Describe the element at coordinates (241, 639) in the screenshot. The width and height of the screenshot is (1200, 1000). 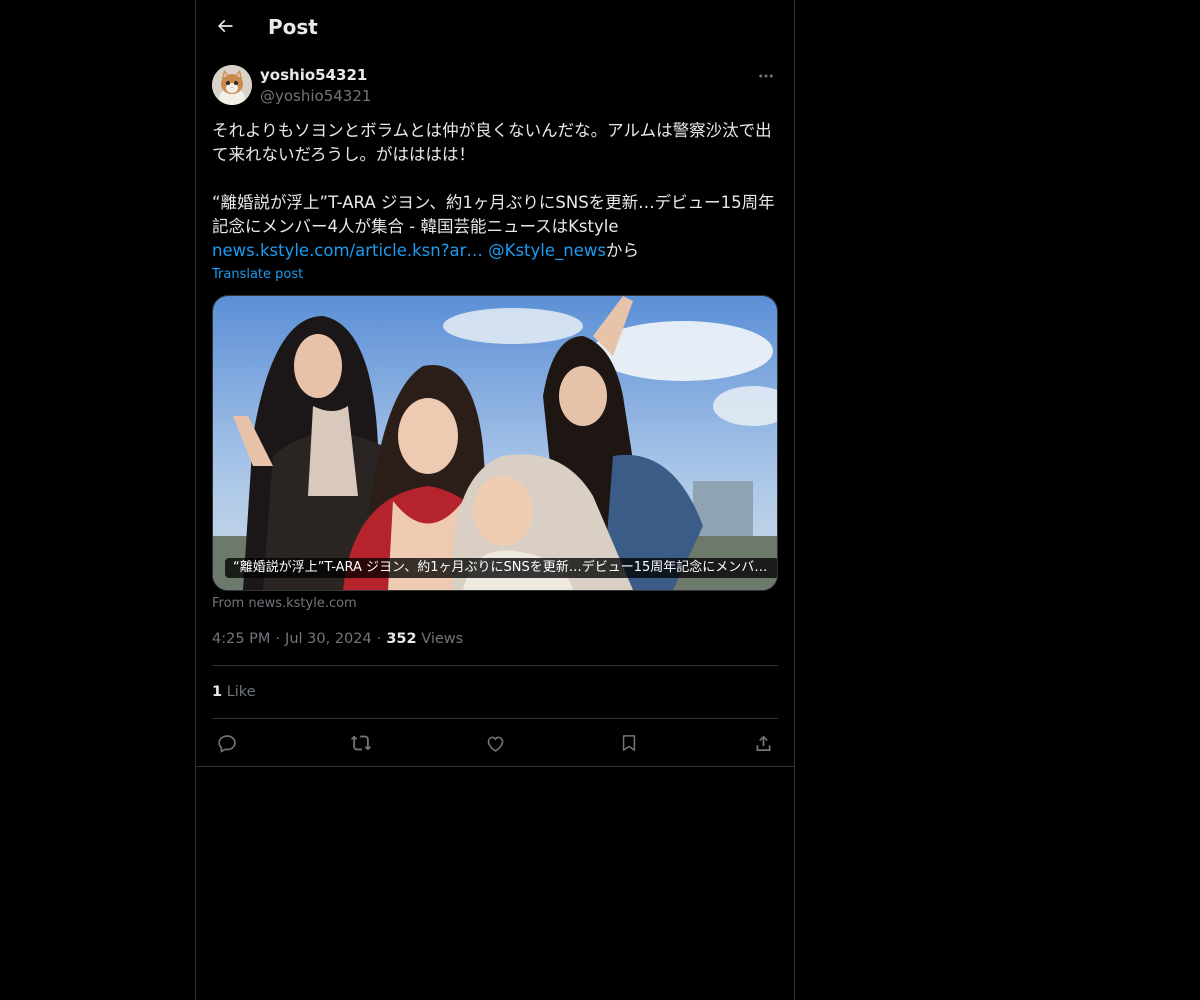
I see `post-time: 4:25 PM` at that location.